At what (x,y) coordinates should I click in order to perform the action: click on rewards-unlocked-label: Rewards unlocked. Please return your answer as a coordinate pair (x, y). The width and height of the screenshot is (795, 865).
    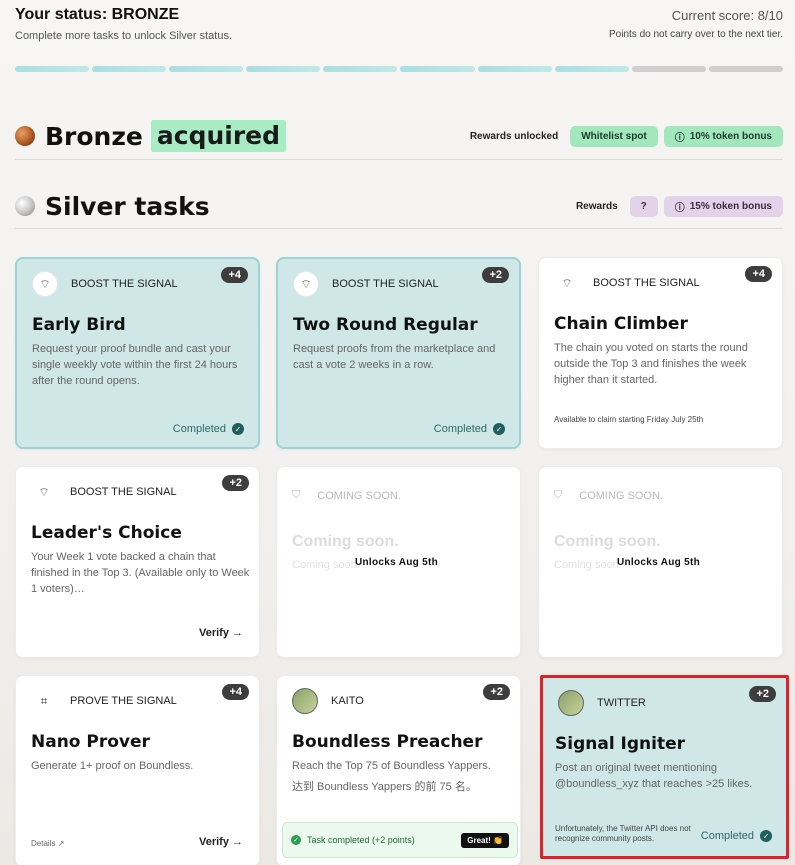
    Looking at the image, I should click on (514, 136).